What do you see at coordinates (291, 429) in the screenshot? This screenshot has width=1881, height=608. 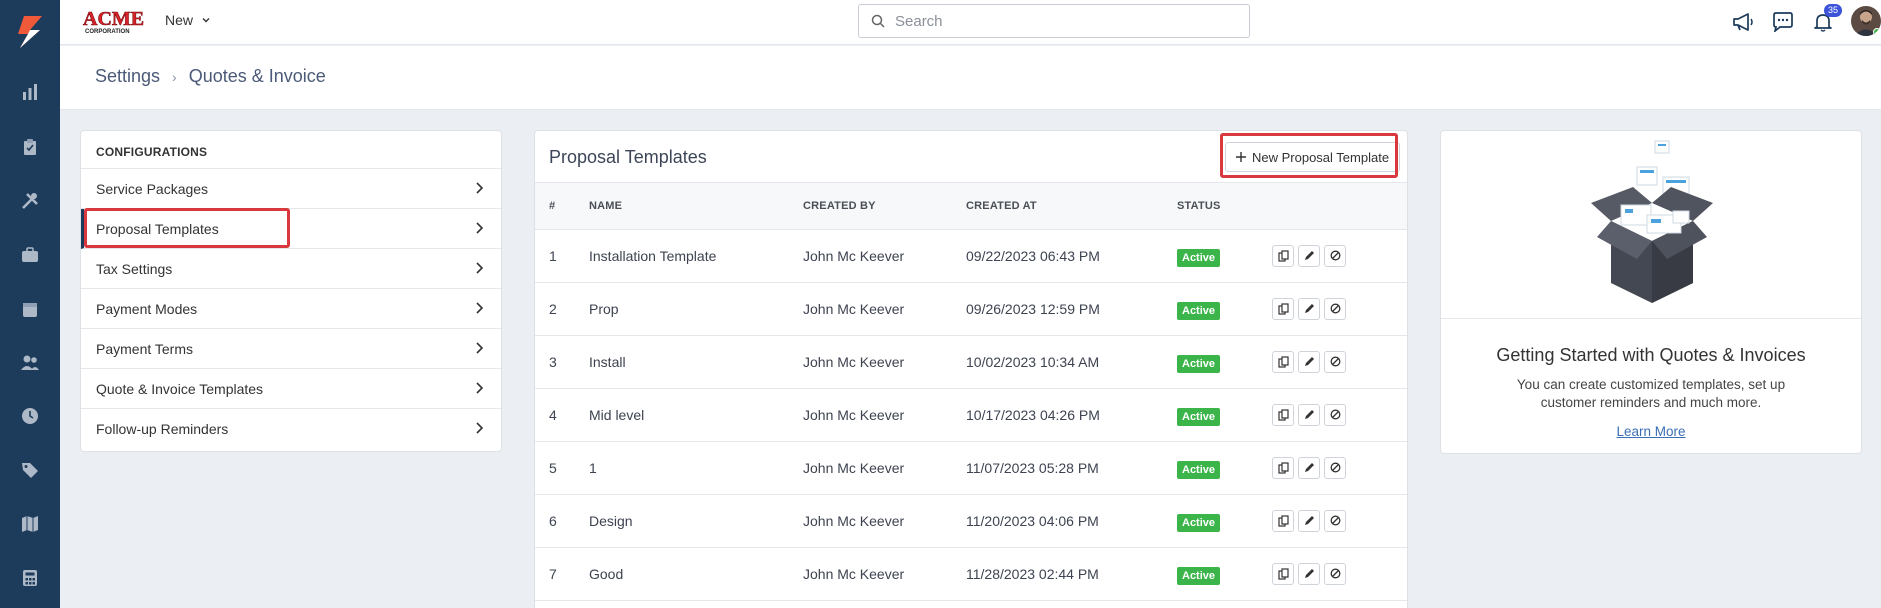 I see `config-item-follow-up-reminders: Follow-up Reminders` at bounding box center [291, 429].